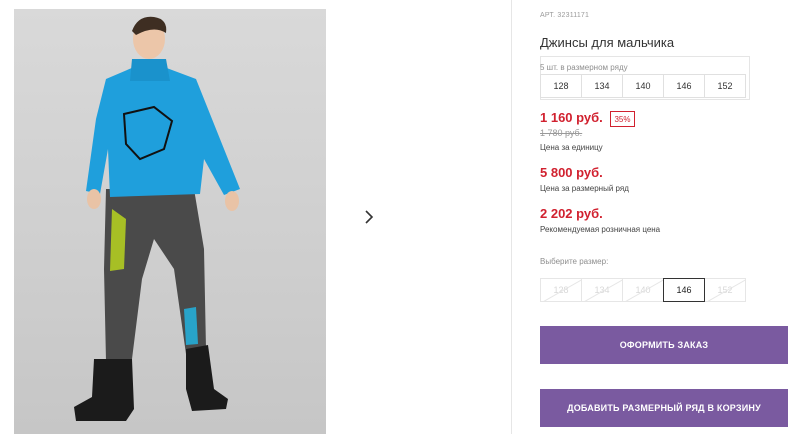 The height and width of the screenshot is (434, 800). What do you see at coordinates (571, 117) in the screenshot?
I see `price-current: 1 160 руб.` at bounding box center [571, 117].